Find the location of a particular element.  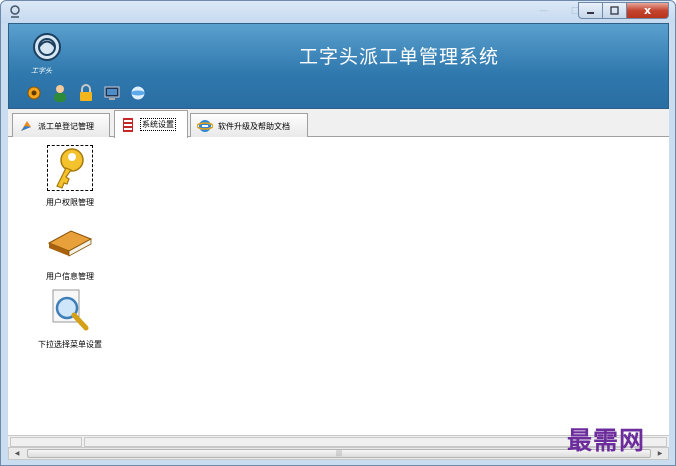

ie-icon is located at coordinates (205, 126).